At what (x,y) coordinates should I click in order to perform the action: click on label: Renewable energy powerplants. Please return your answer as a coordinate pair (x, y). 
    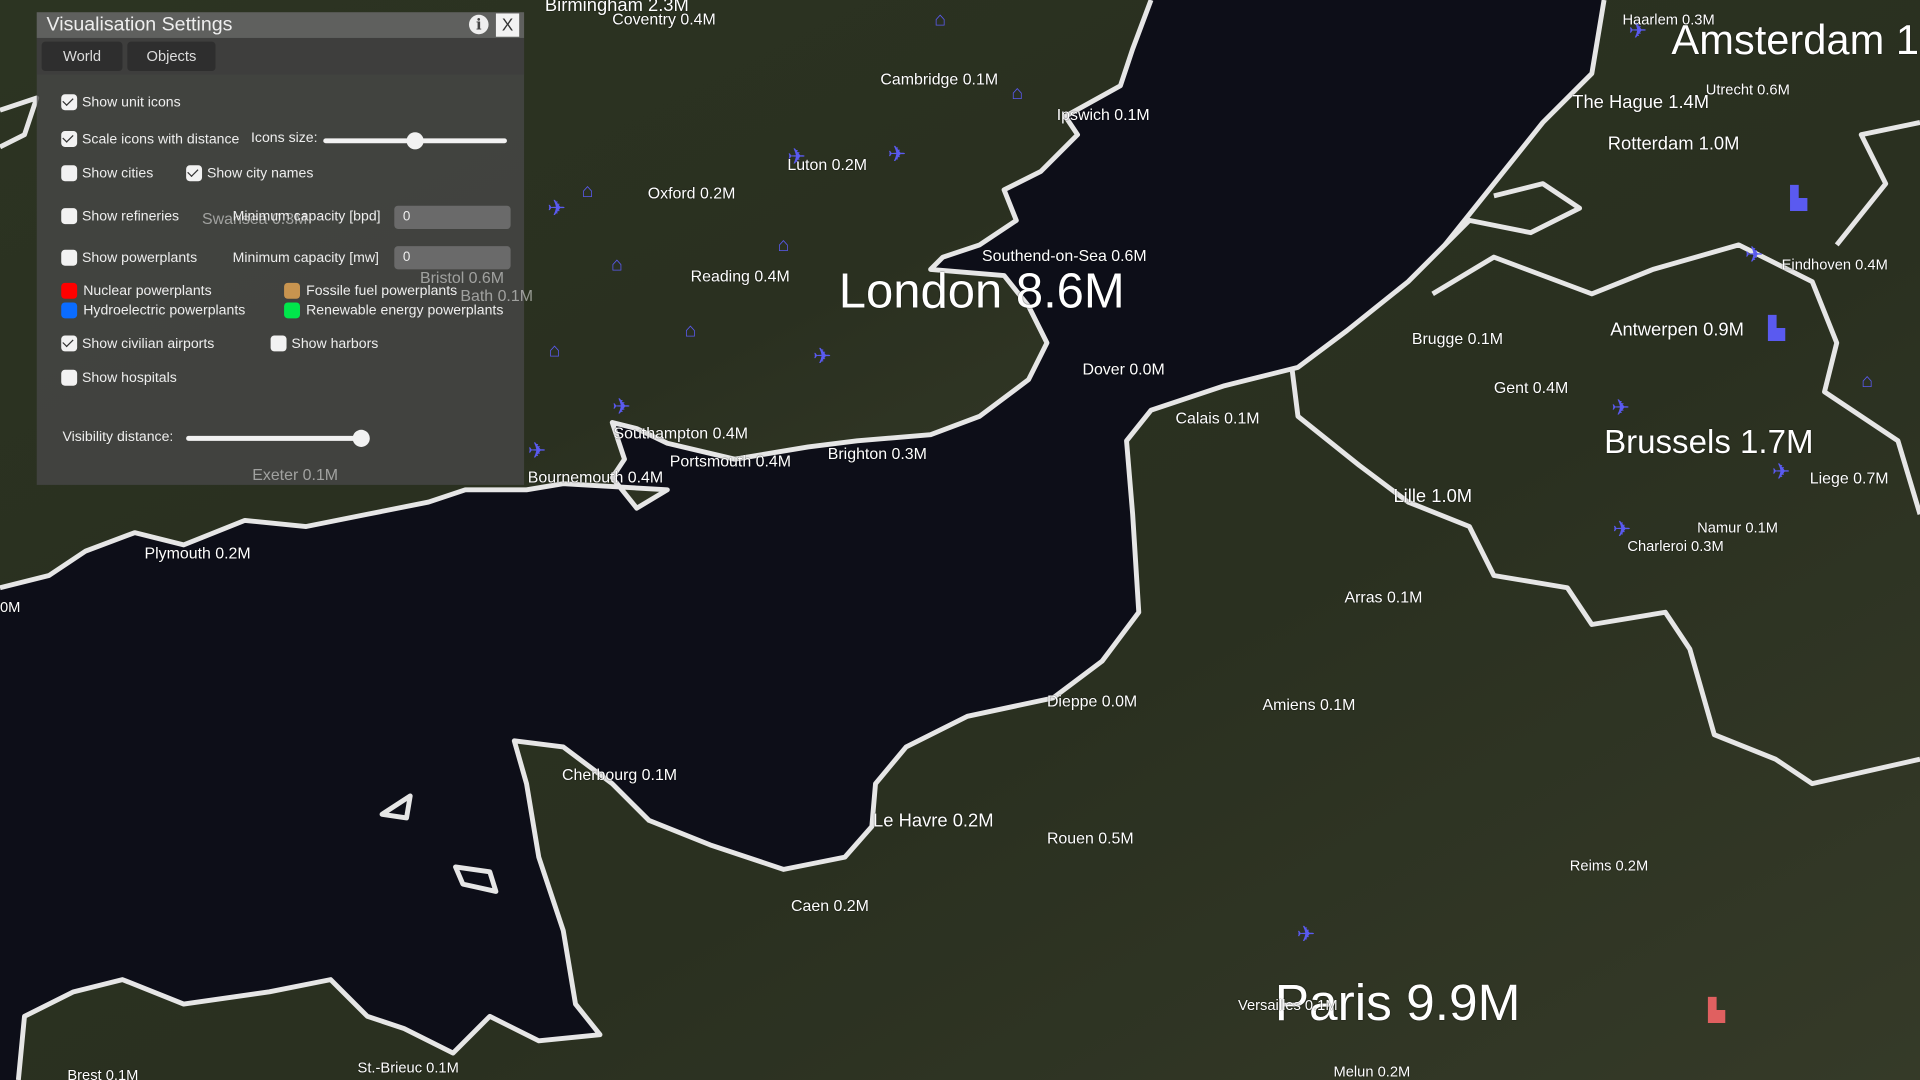
    Looking at the image, I should click on (405, 310).